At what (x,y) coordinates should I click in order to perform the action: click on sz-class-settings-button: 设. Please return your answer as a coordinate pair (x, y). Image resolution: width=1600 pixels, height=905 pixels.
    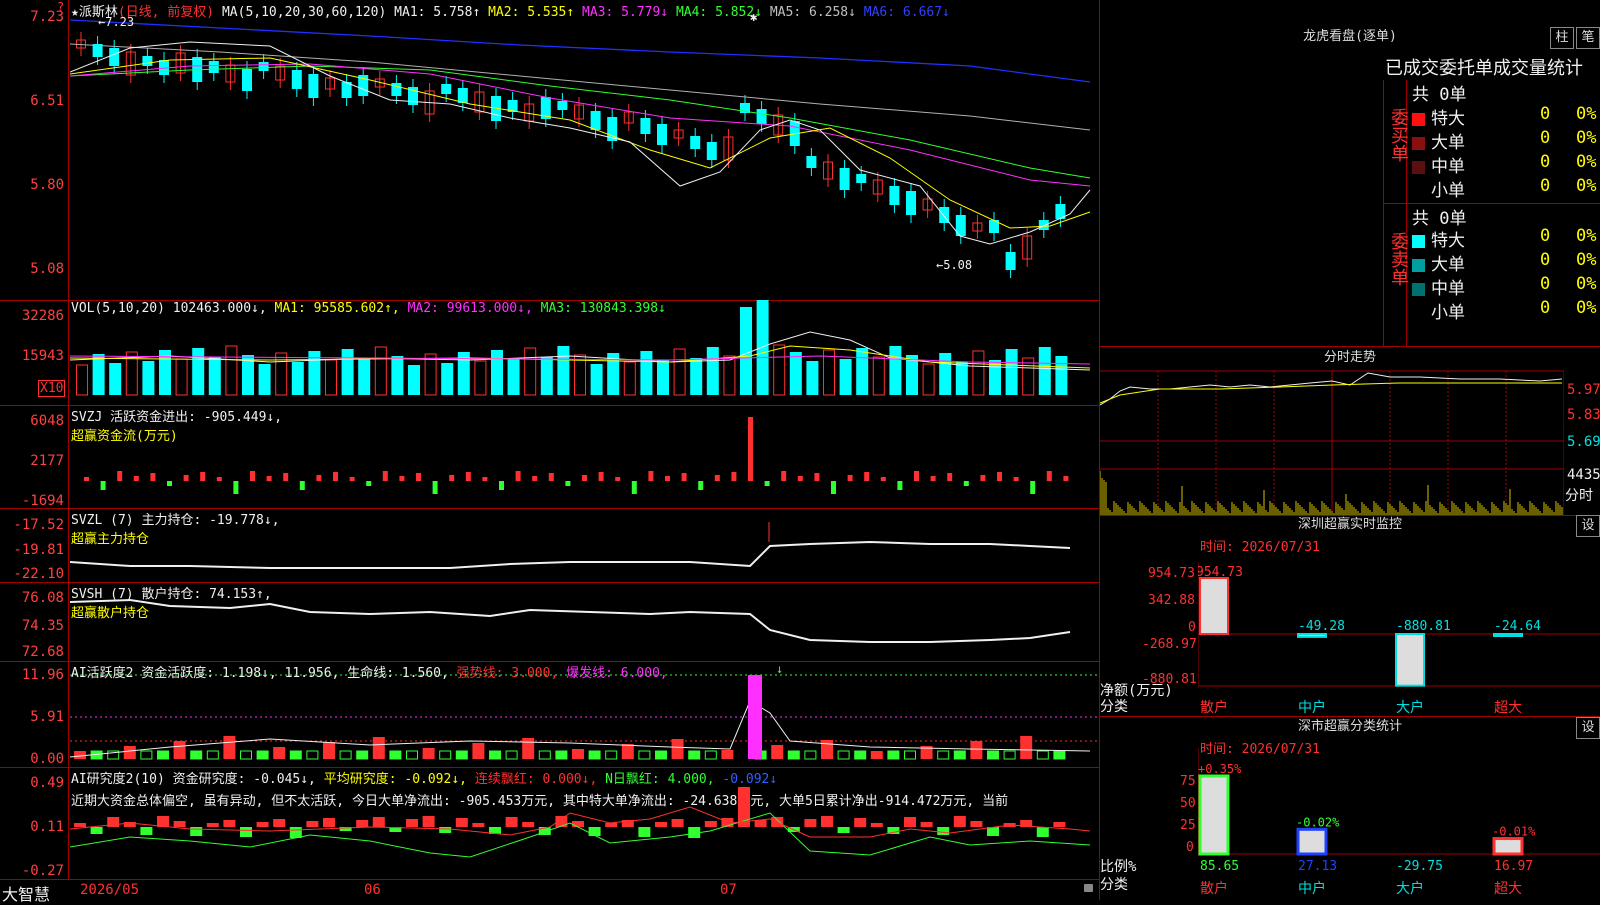
    Looking at the image, I should click on (1588, 728).